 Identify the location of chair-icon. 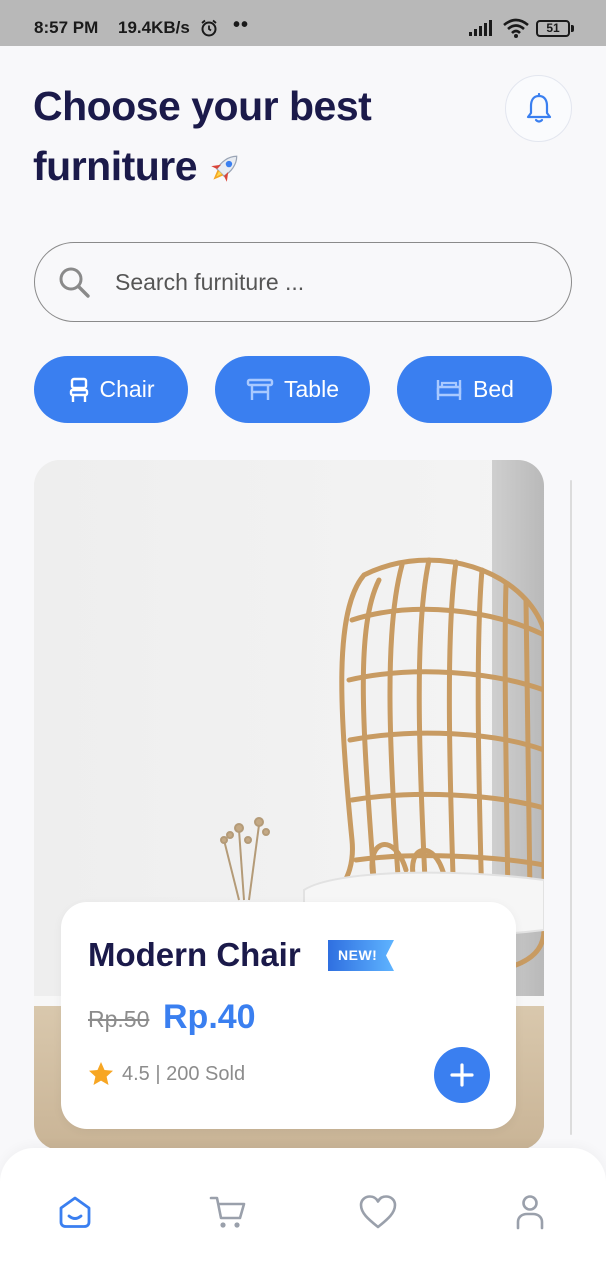
(78, 389).